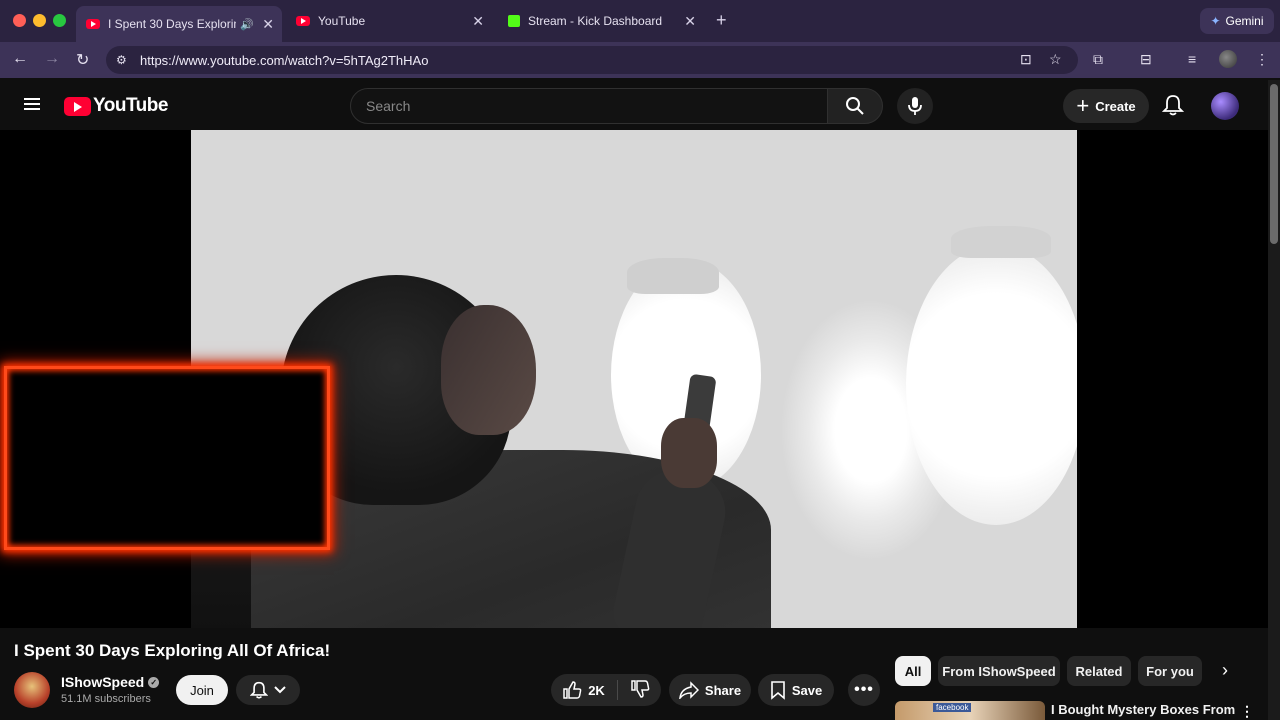  I want to click on more-vertical-icon: ⋮, so click(1247, 711).